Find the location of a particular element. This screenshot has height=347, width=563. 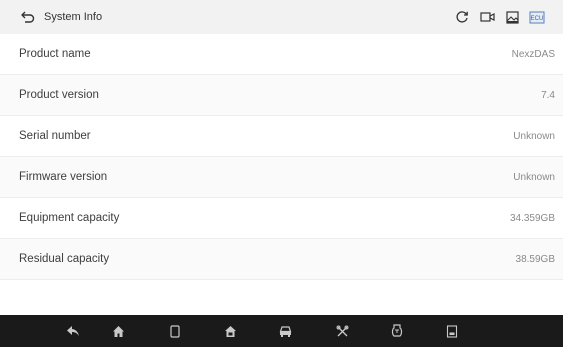

bottom-navigation-bar is located at coordinates (281, 331).